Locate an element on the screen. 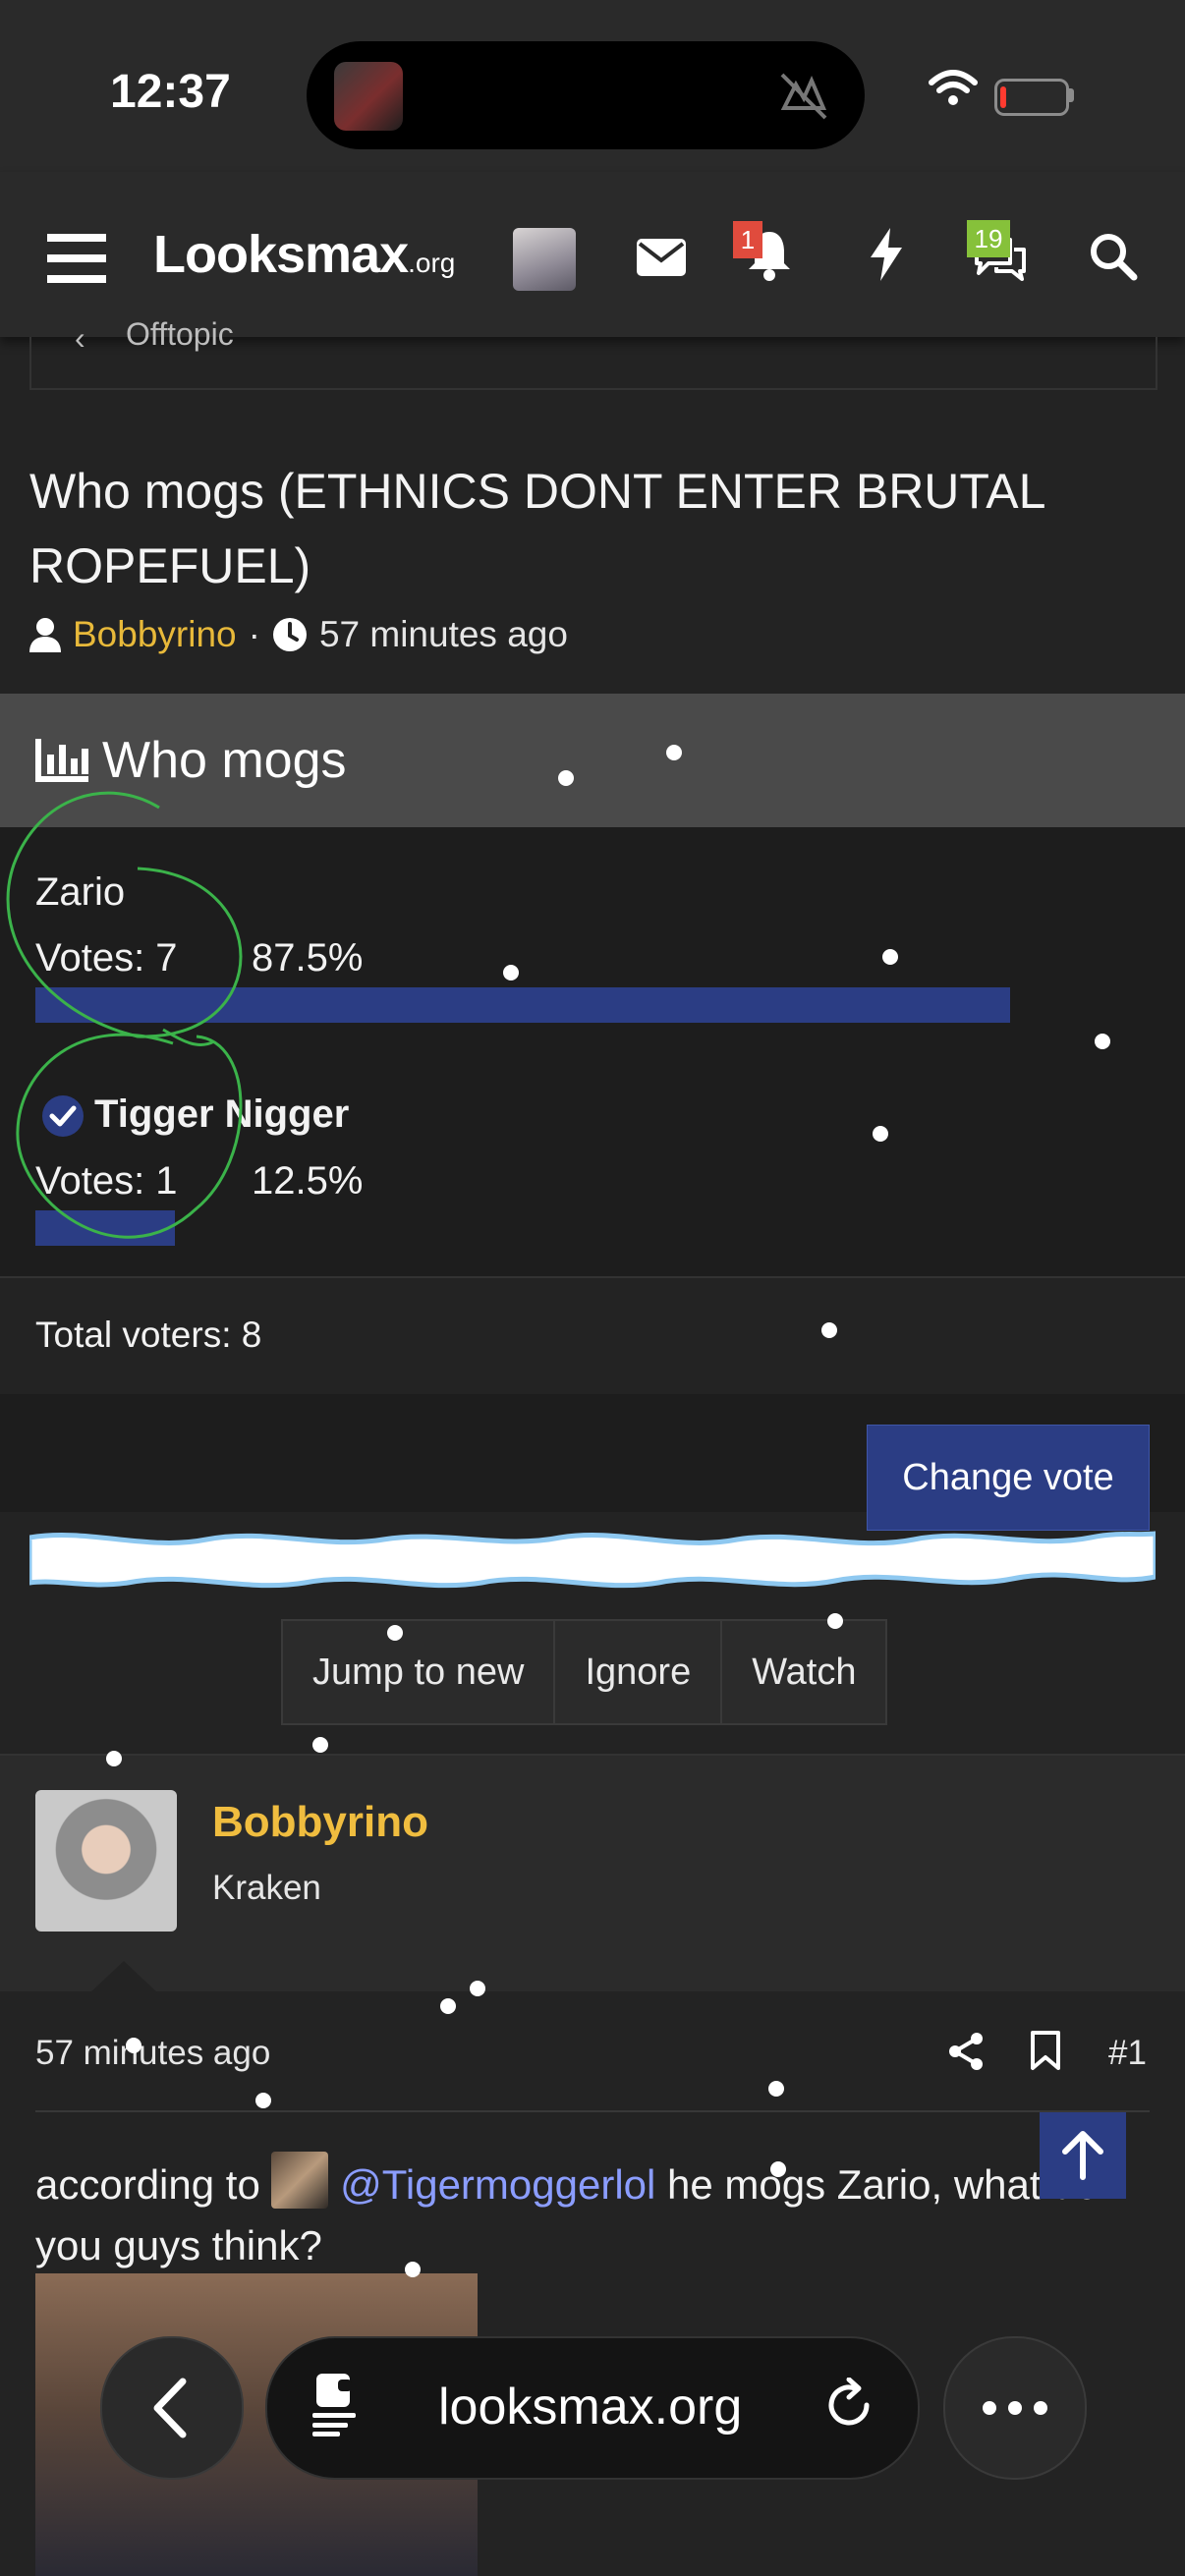 This screenshot has height=2576, width=1185. battery-level is located at coordinates (1003, 97).